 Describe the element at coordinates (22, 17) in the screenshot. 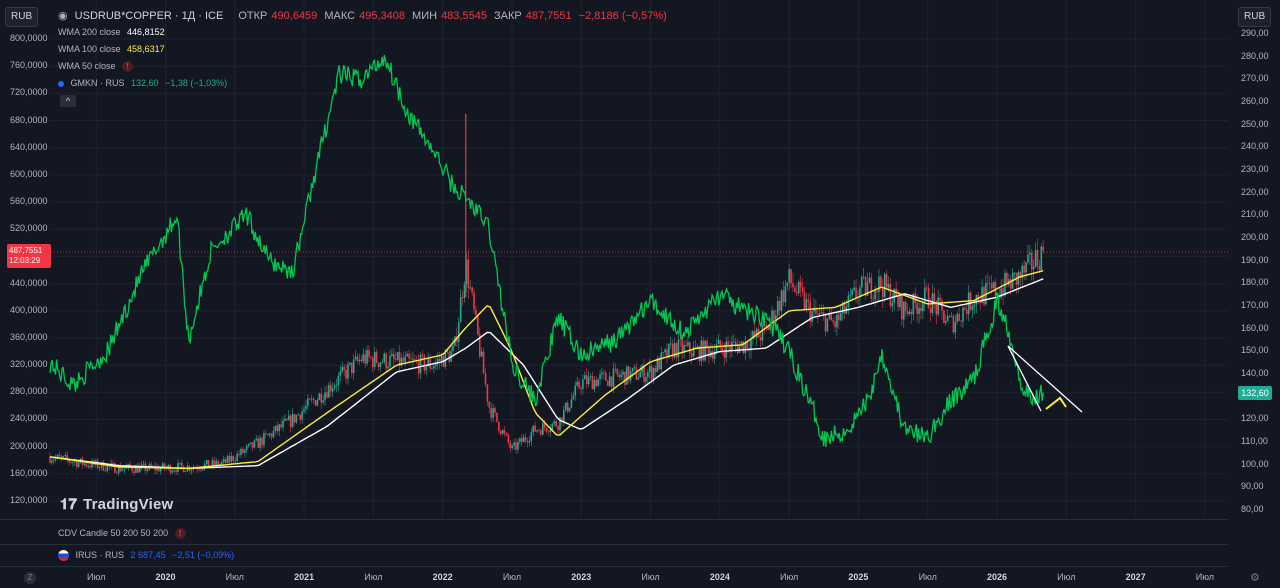

I see `currency-left: RUB` at that location.